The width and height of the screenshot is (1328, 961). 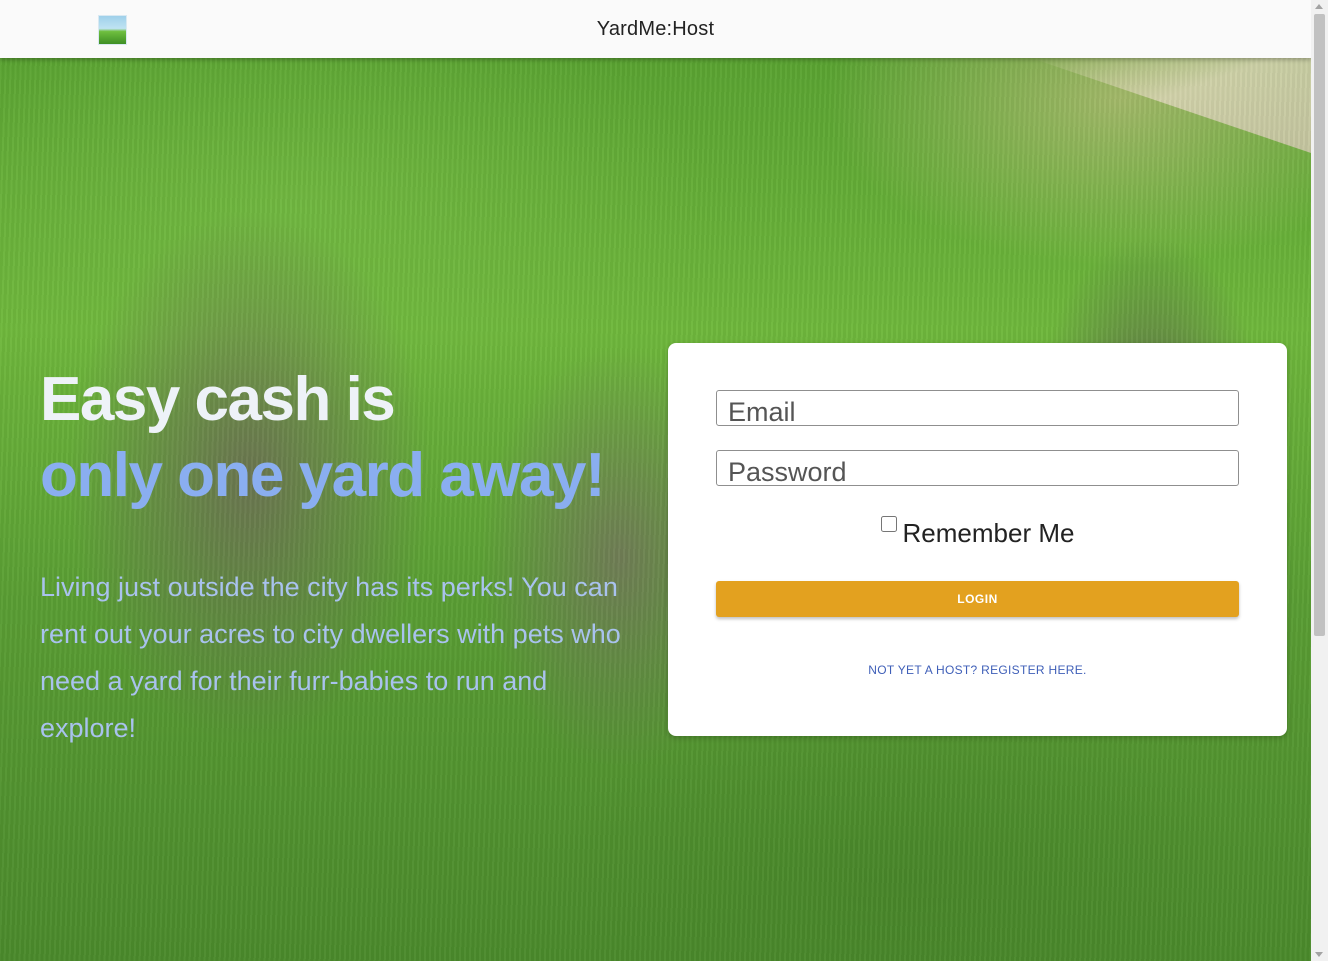 What do you see at coordinates (350, 438) in the screenshot?
I see `hero-headline: Easy cash is only one yard away!` at bounding box center [350, 438].